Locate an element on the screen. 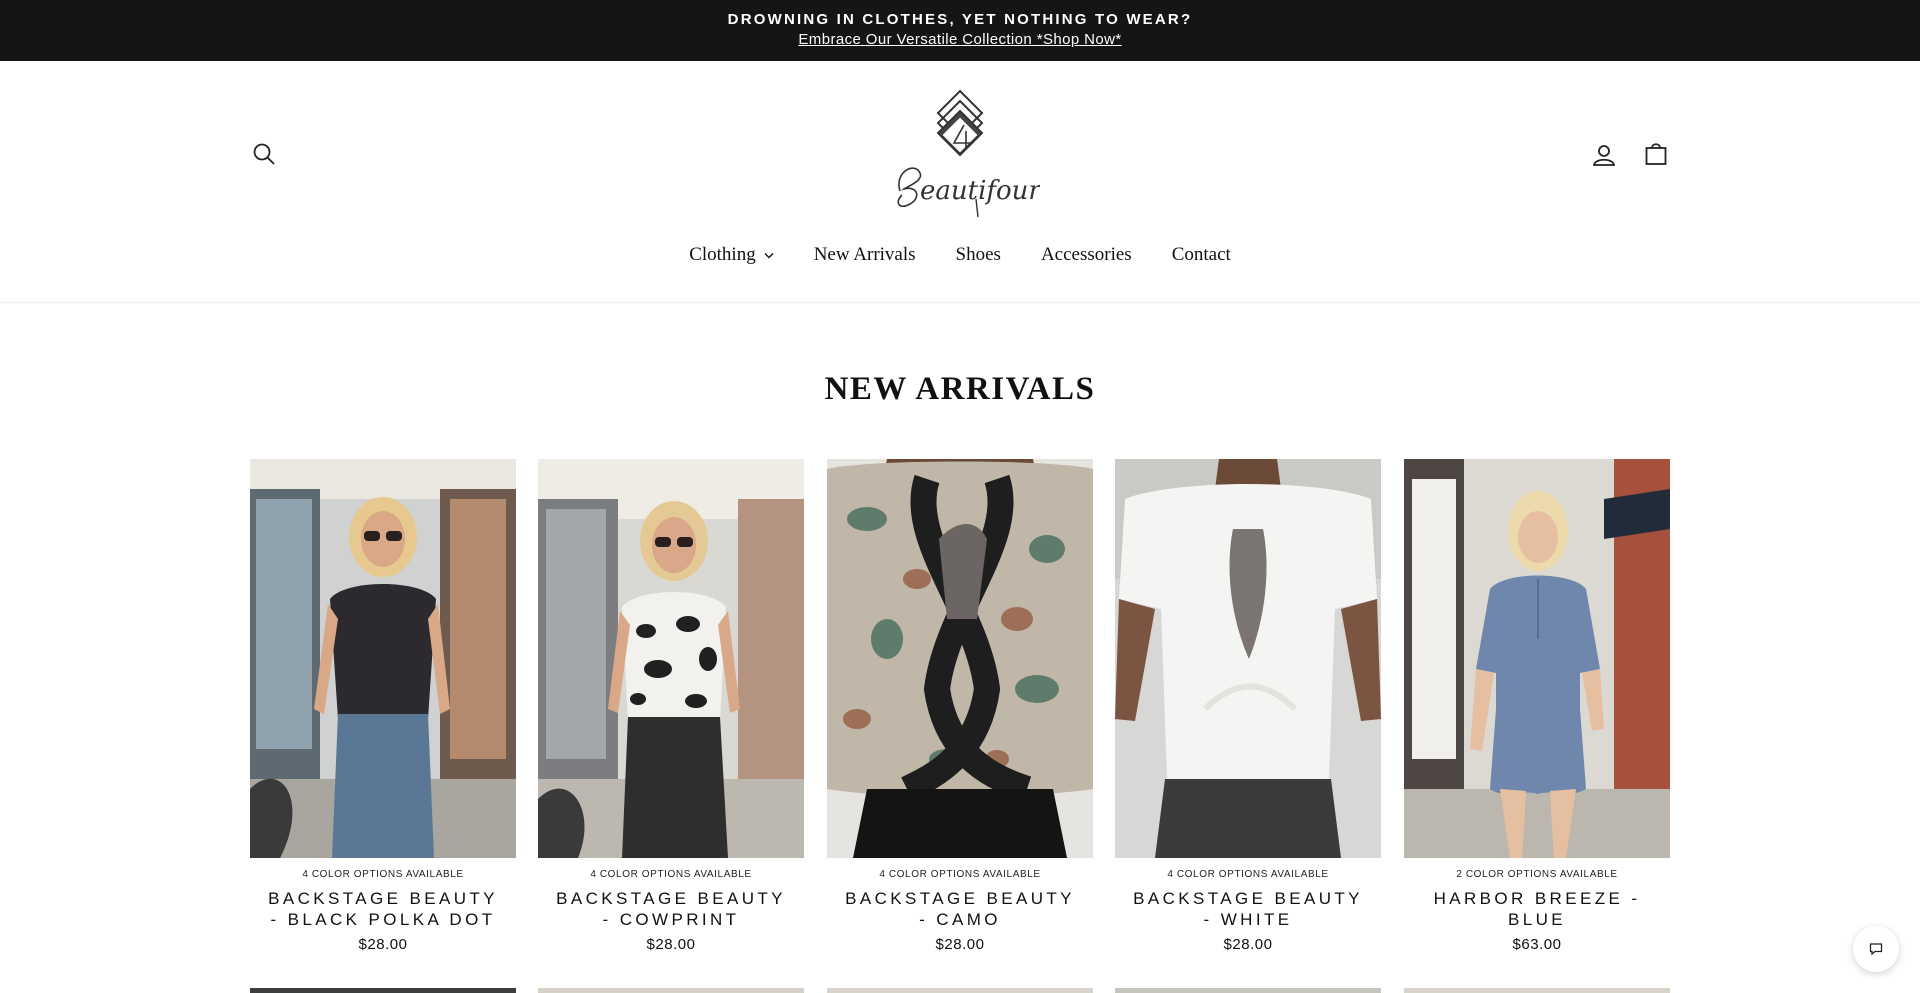  nav-item-contact: Contact is located at coordinates (1201, 255).